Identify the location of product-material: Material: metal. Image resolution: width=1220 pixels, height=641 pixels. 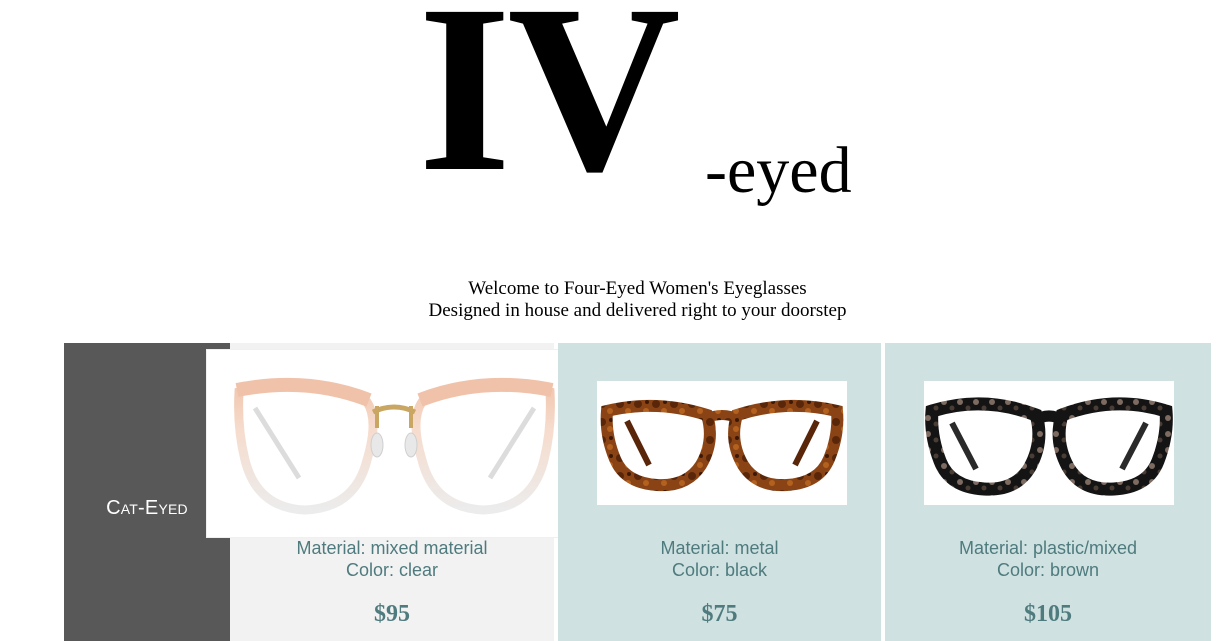
(719, 548).